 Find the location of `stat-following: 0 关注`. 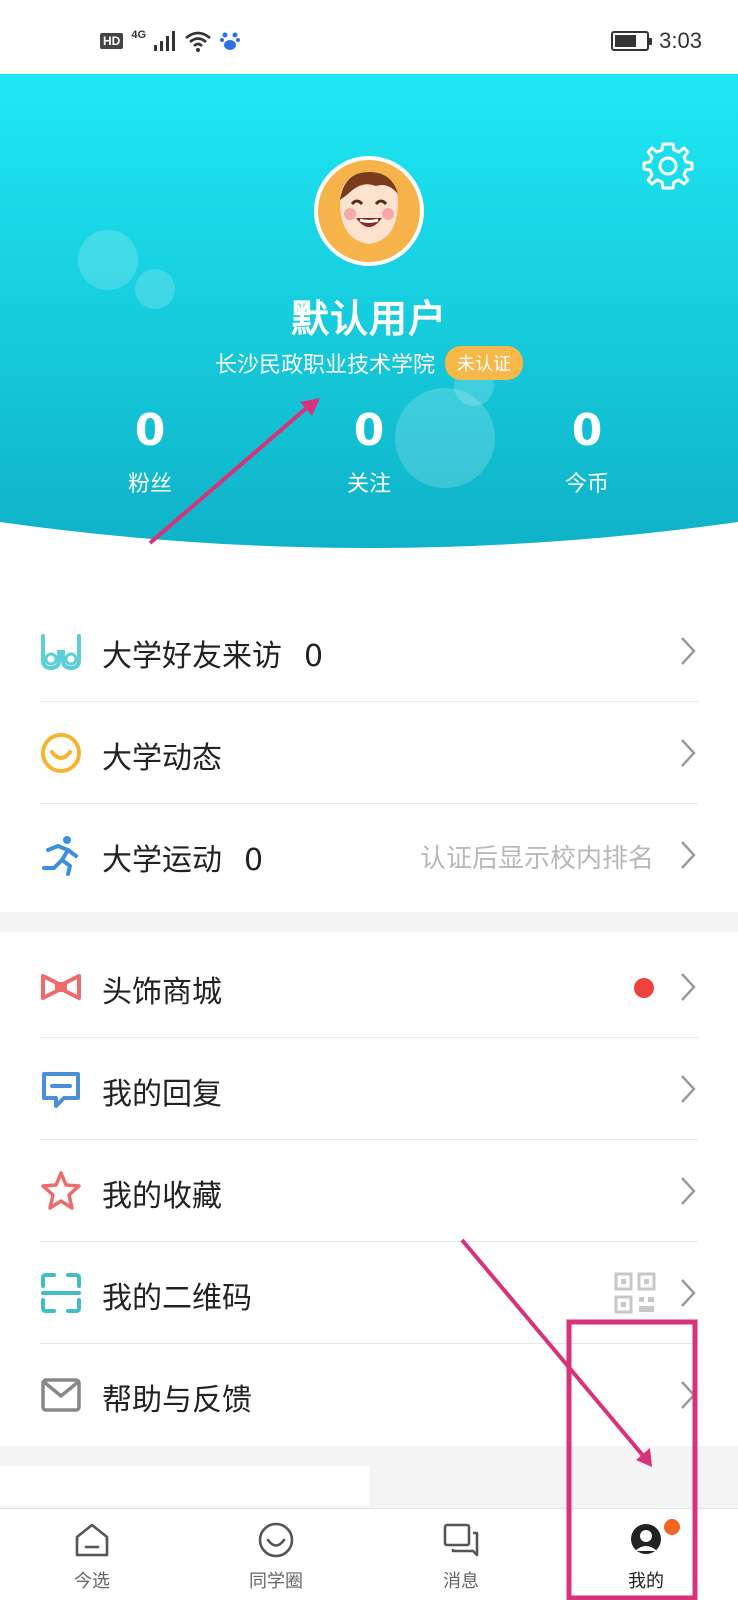

stat-following: 0 关注 is located at coordinates (369, 452).